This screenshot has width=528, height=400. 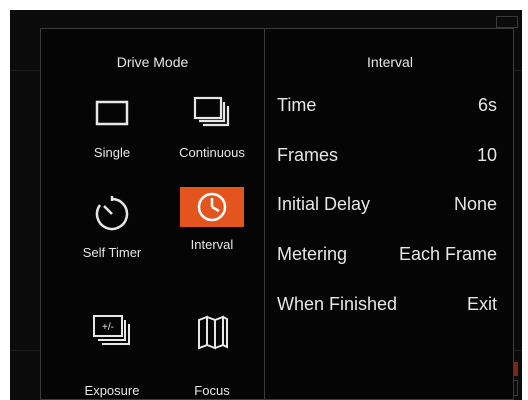 I want to click on setting-metering: Metering Each Frame, so click(x=387, y=257).